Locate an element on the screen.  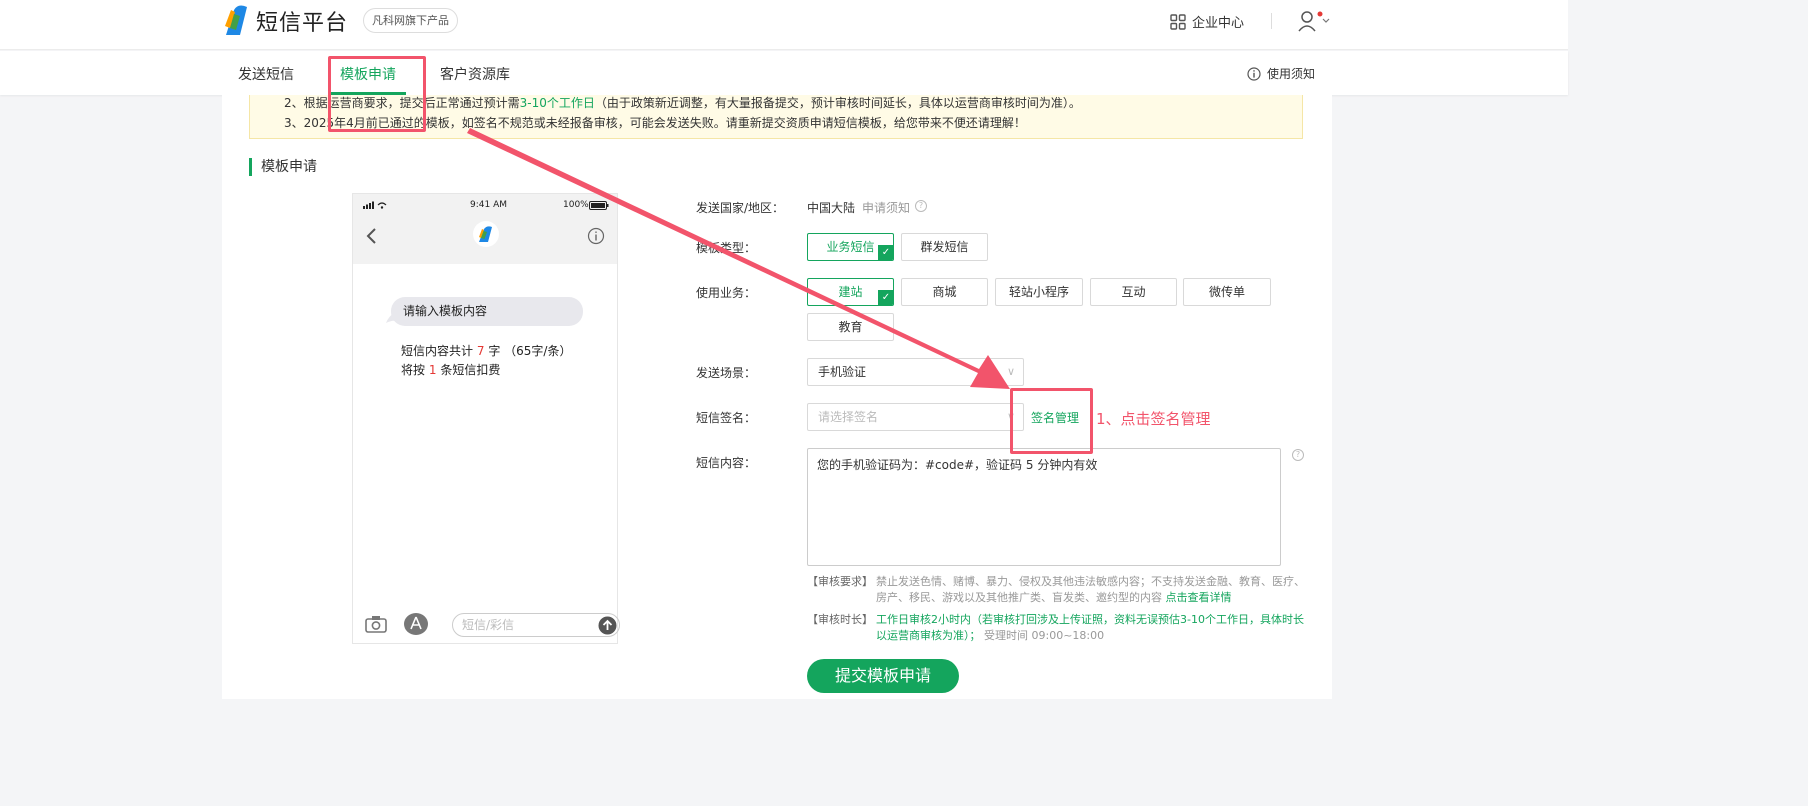
arrow-shape is located at coordinates (738, 258).